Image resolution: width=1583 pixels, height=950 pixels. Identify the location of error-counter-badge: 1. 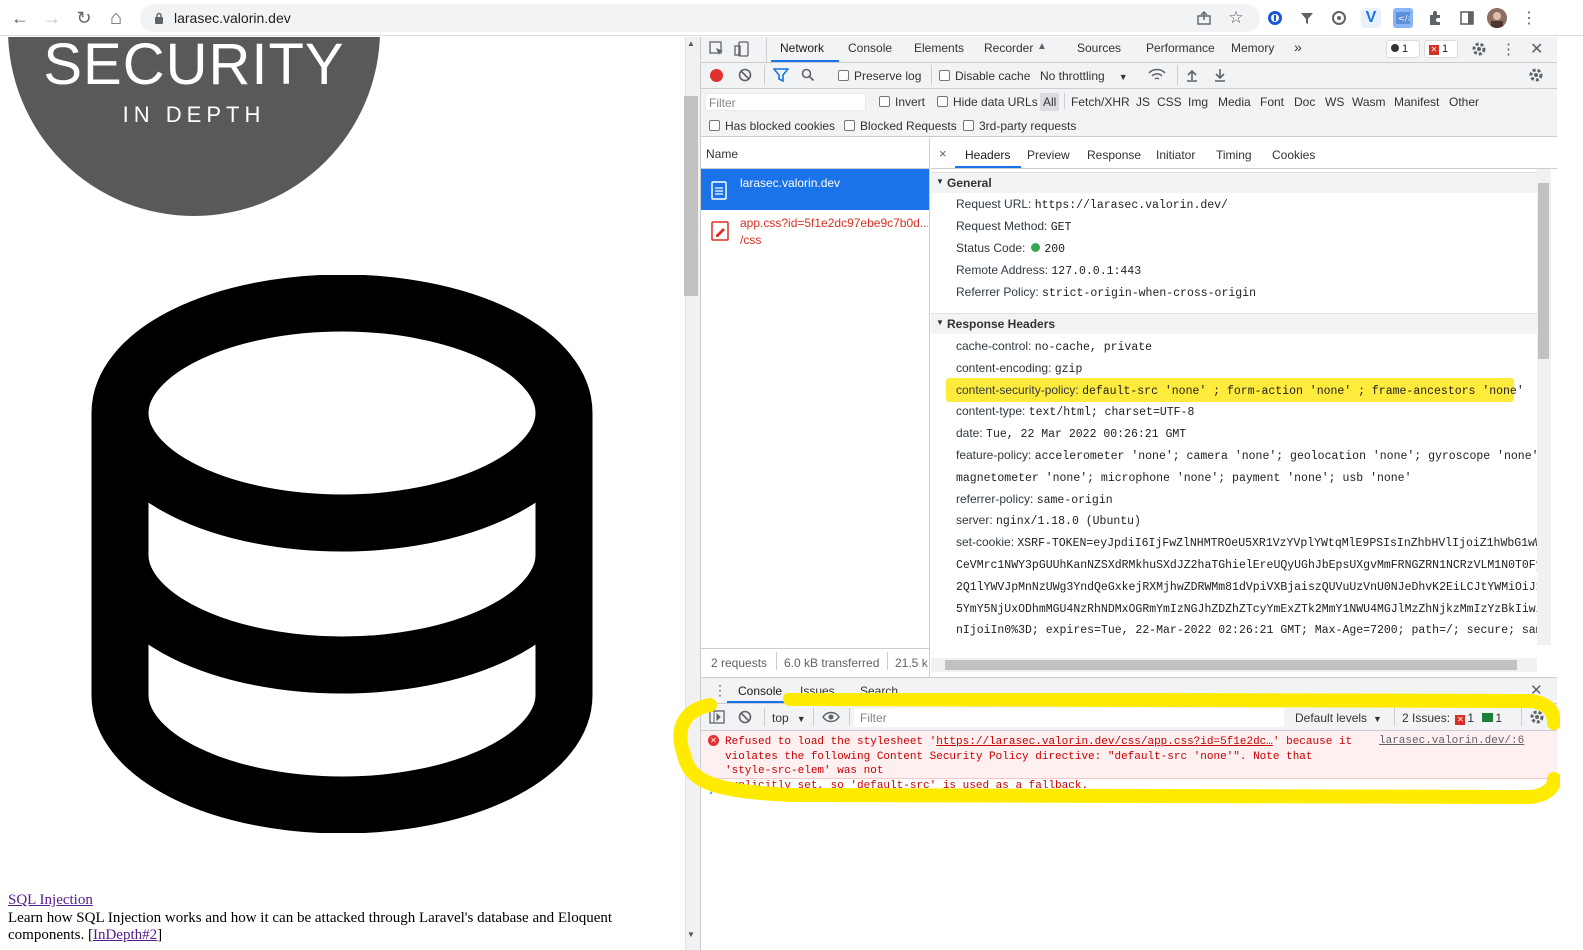
(1403, 49).